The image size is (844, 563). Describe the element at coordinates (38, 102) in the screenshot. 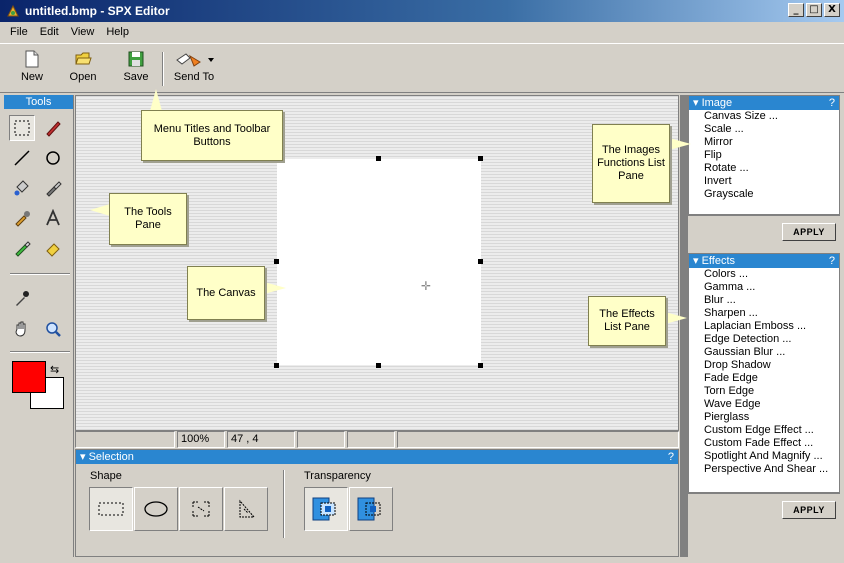

I see `tools-pane-header: Tools` at that location.